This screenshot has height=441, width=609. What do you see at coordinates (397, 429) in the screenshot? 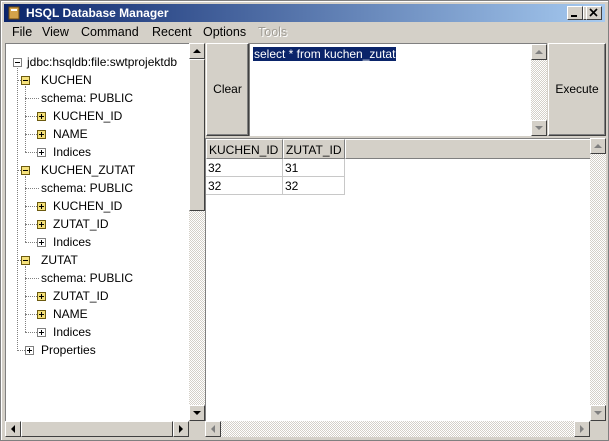
I see `results-horizontal-scrollbar` at bounding box center [397, 429].